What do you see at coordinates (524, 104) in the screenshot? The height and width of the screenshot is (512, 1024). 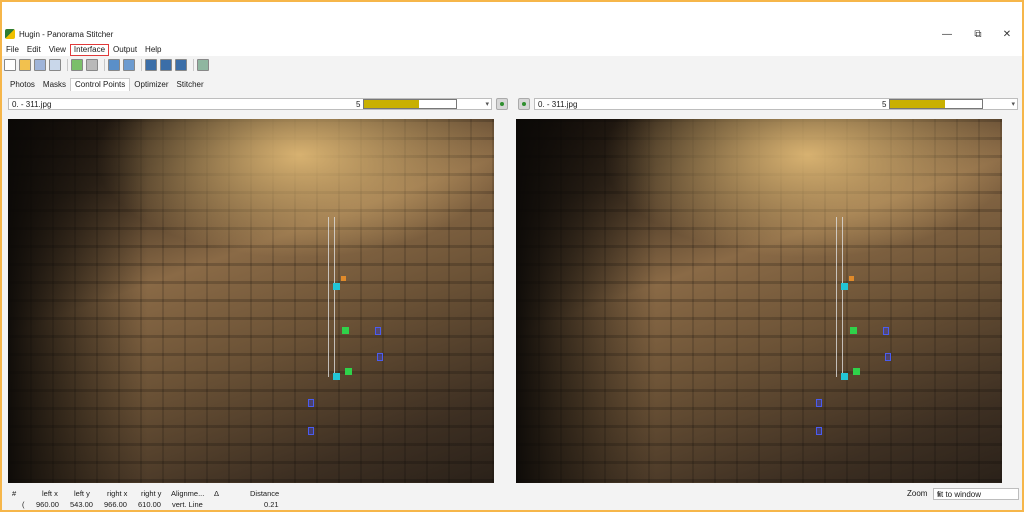 I see `add-point-right-button` at bounding box center [524, 104].